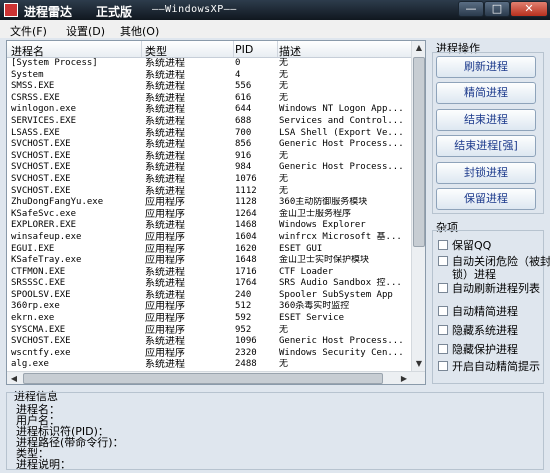 Image resolution: width=550 pixels, height=473 pixels. I want to click on table-row: SVCHOST.EXE 系统进程 916 无, so click(209, 157).